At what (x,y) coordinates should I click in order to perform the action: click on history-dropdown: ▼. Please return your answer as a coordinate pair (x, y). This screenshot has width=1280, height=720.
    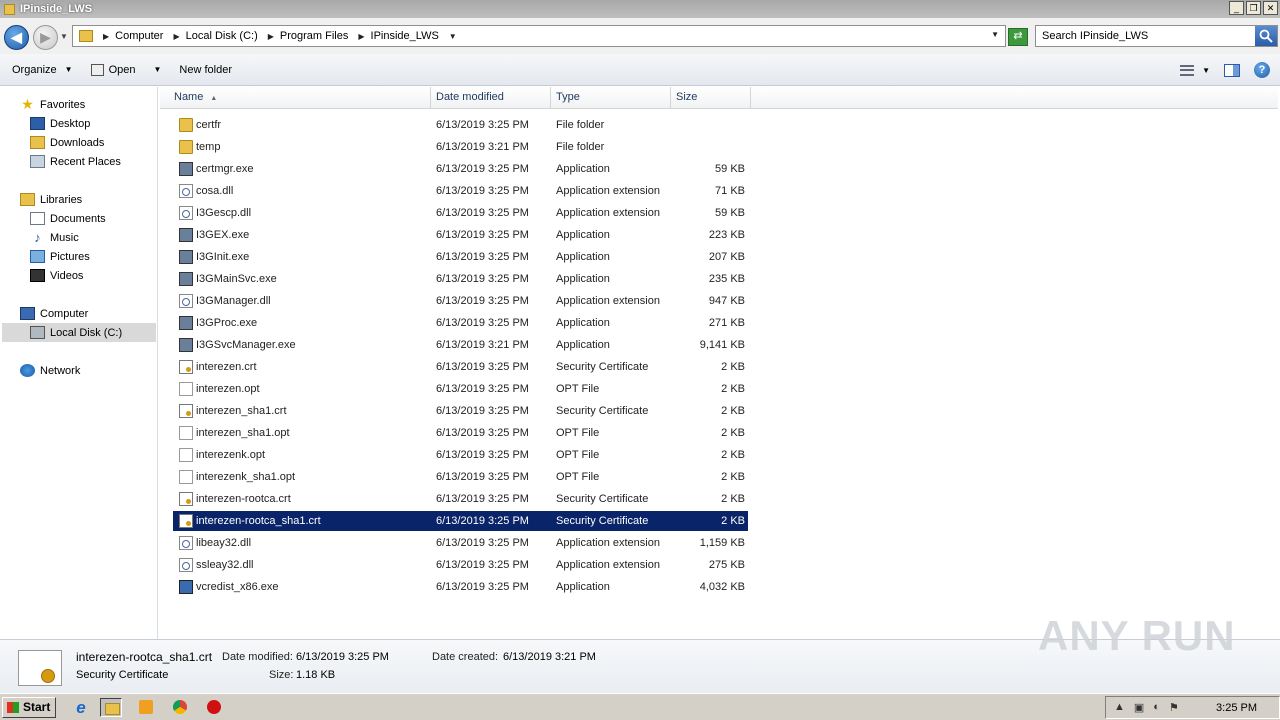
    Looking at the image, I should click on (64, 36).